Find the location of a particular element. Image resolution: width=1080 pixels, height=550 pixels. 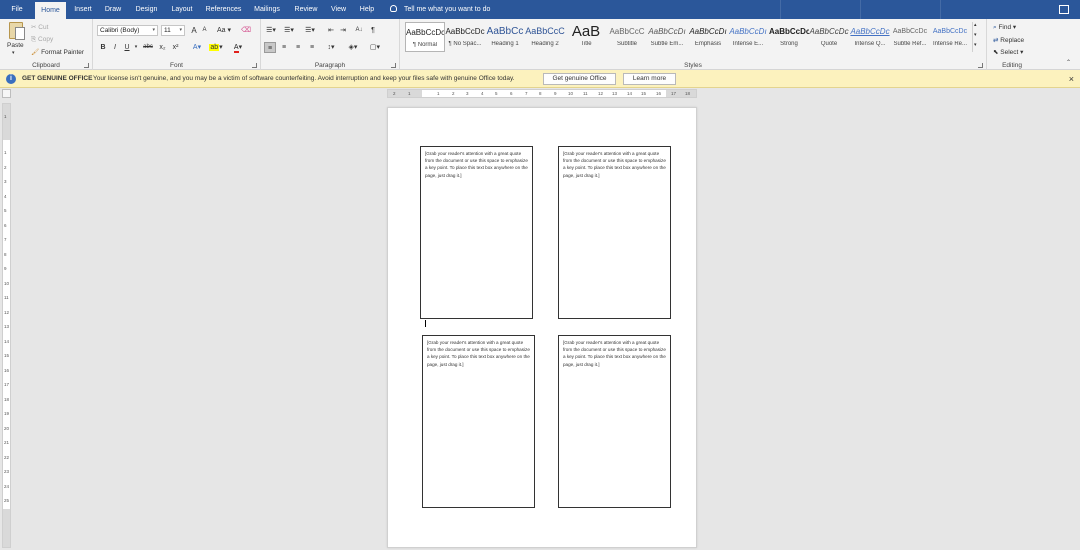

tab-selector is located at coordinates (6, 93).